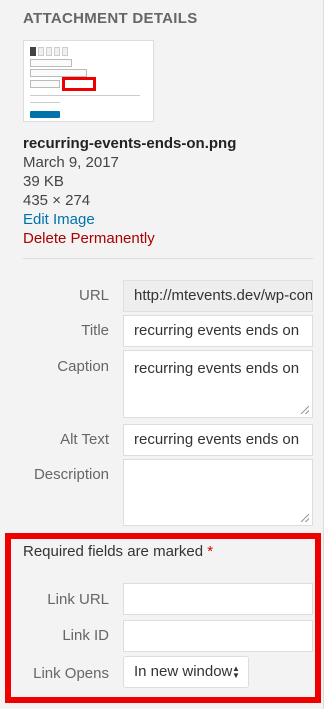 The width and height of the screenshot is (324, 709). What do you see at coordinates (129, 219) in the screenshot?
I see `edit-image-link: Edit Image` at bounding box center [129, 219].